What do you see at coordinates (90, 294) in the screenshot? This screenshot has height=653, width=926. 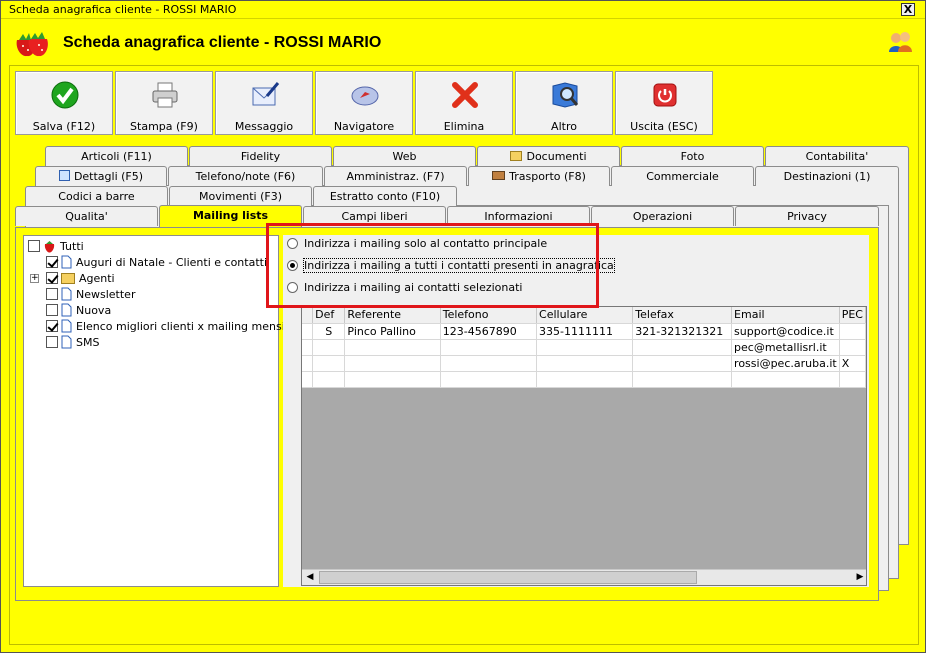 I see `list-item: Newsletter` at bounding box center [90, 294].